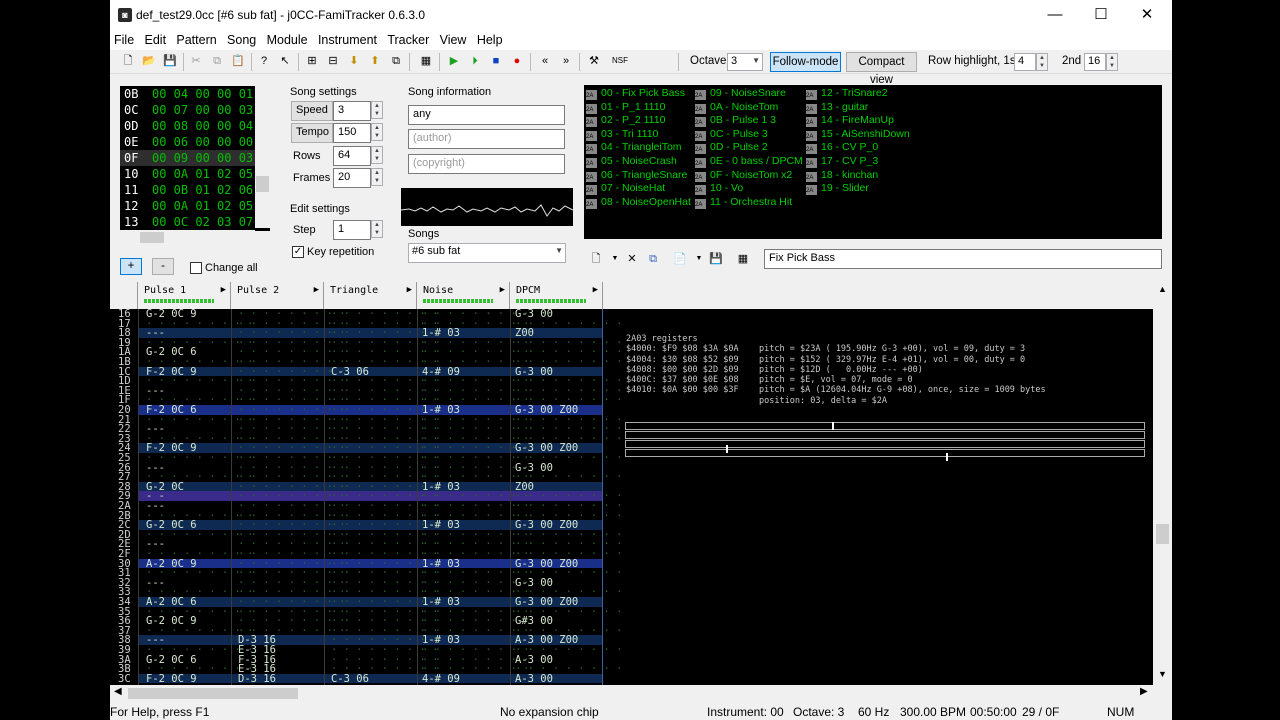 This screenshot has height=720, width=1280. I want to click on row-highlight-1st-spinner: ▲ ▼, so click(1042, 62).